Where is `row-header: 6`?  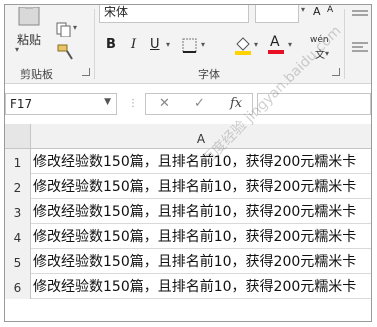
row-header: 6 is located at coordinates (18, 286).